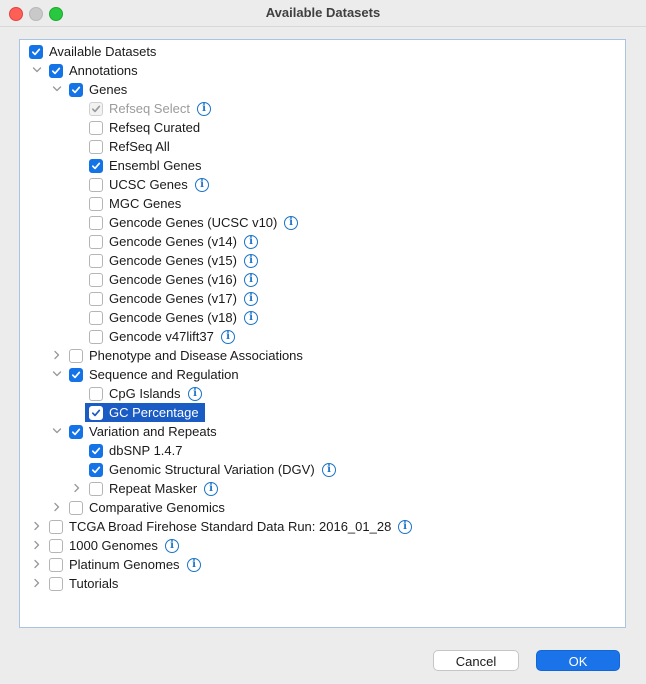 The image size is (646, 684). Describe the element at coordinates (96, 241) in the screenshot. I see `checkbox-gencode-genes-v14` at that location.